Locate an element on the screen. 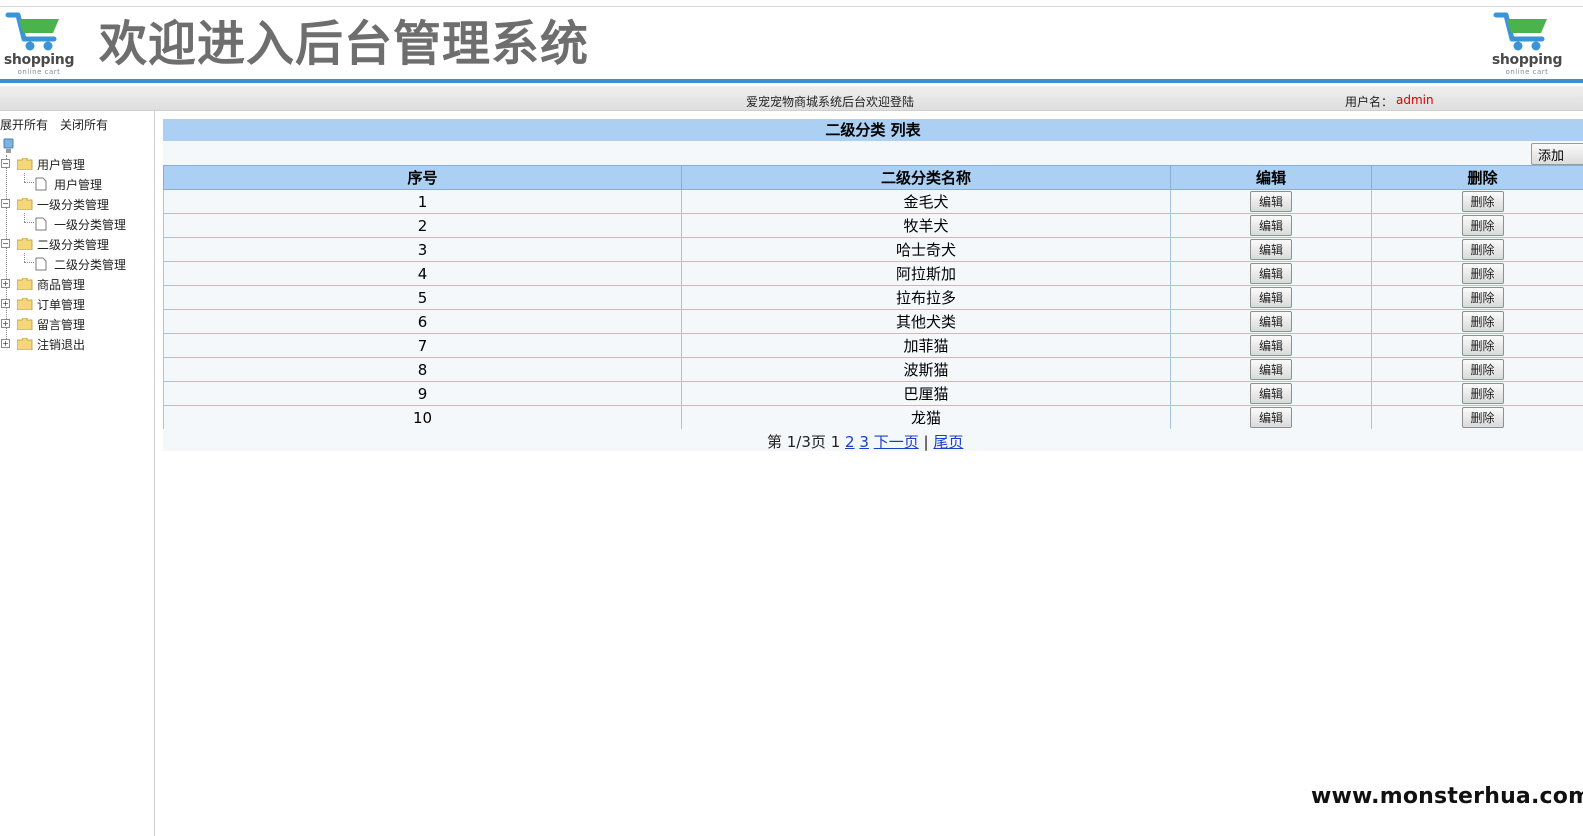 Image resolution: width=1583 pixels, height=836 pixels. toolbar-row: 添加 is located at coordinates (873, 153).